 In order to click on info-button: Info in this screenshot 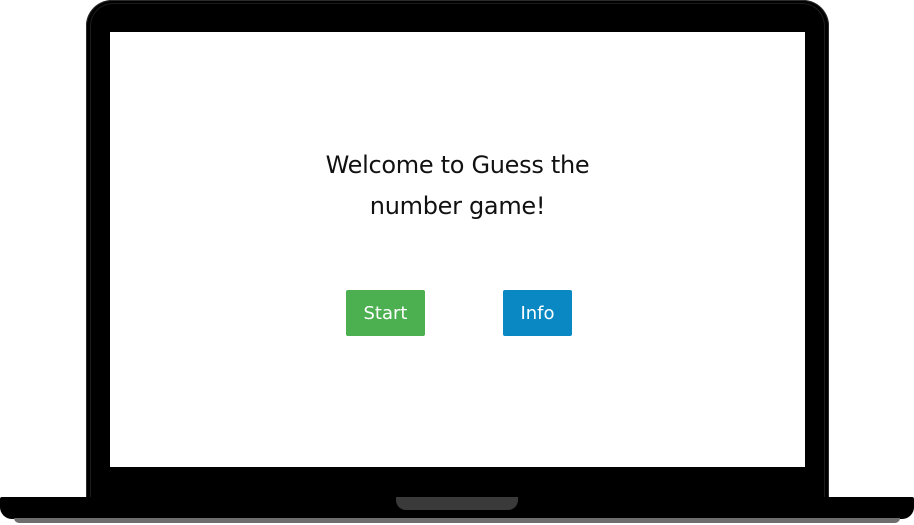, I will do `click(537, 313)`.